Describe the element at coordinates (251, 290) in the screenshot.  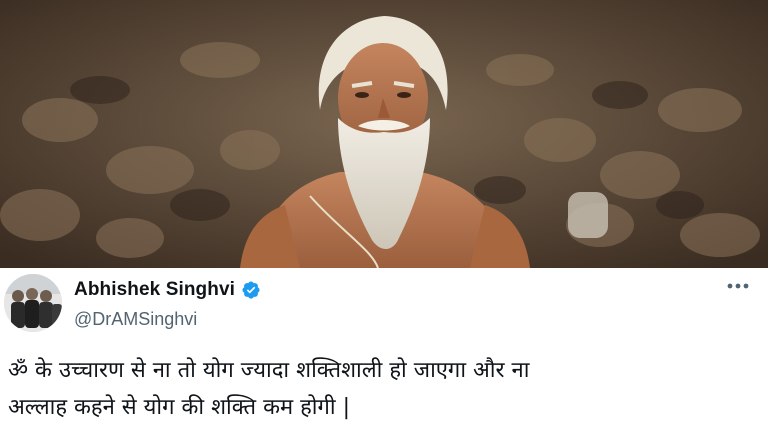
I see `verified-badge-icon` at that location.